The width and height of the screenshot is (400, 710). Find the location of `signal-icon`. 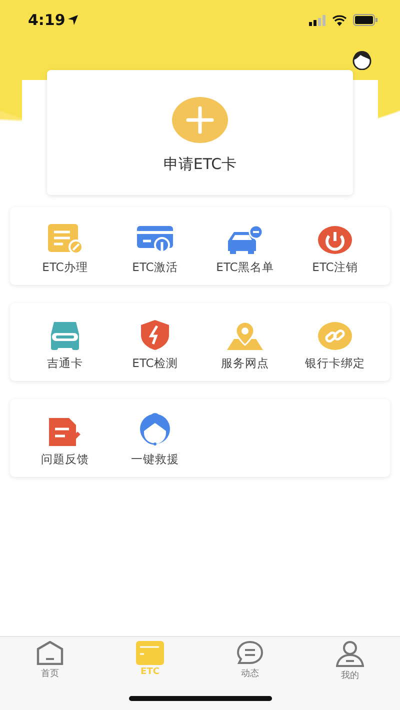

signal-icon is located at coordinates (317, 20).